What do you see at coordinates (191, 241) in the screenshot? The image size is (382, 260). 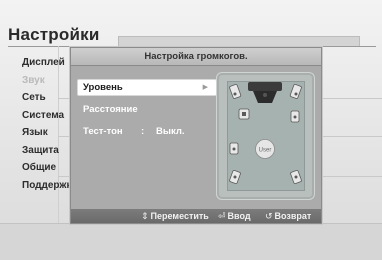 I see `bottom-band` at bounding box center [191, 241].